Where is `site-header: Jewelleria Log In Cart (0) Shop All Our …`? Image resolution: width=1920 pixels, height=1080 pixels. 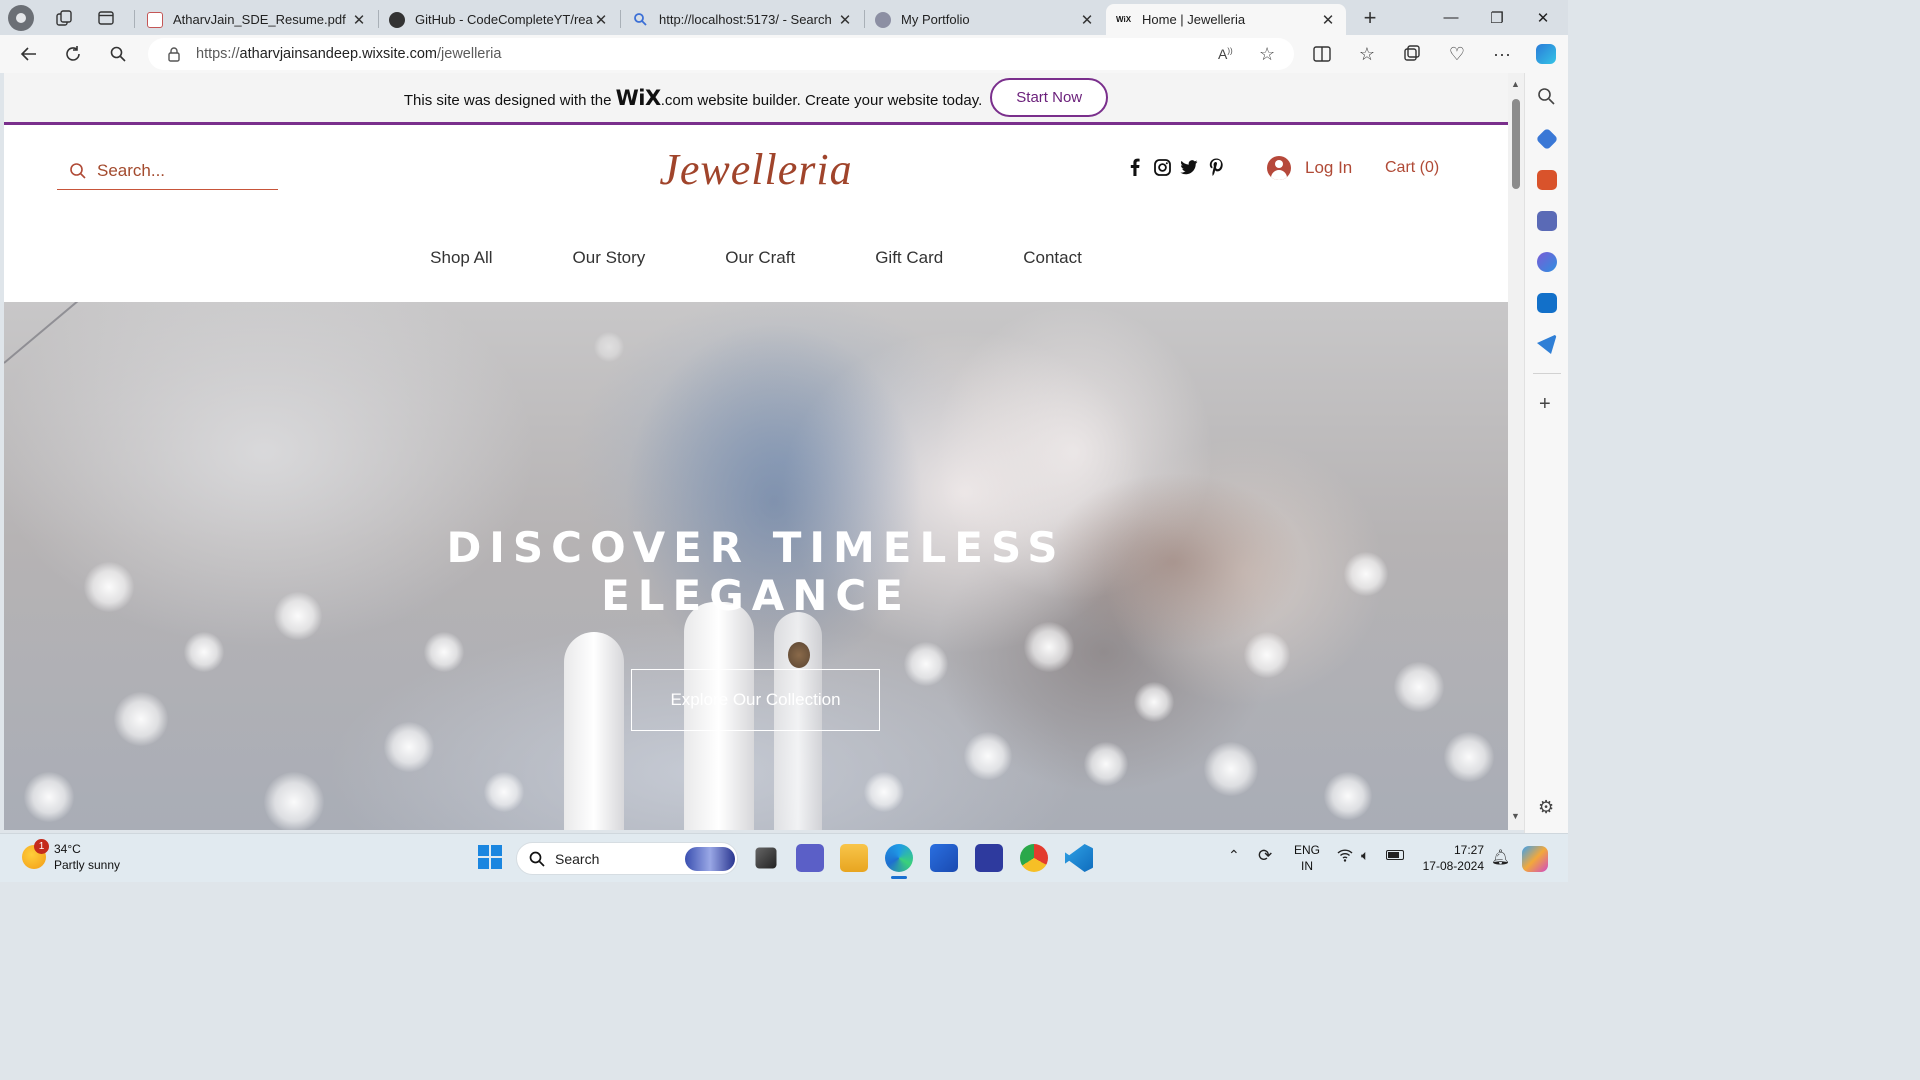
site-header: Jewelleria Log In Cart (0) Shop All Our … is located at coordinates (756, 215).